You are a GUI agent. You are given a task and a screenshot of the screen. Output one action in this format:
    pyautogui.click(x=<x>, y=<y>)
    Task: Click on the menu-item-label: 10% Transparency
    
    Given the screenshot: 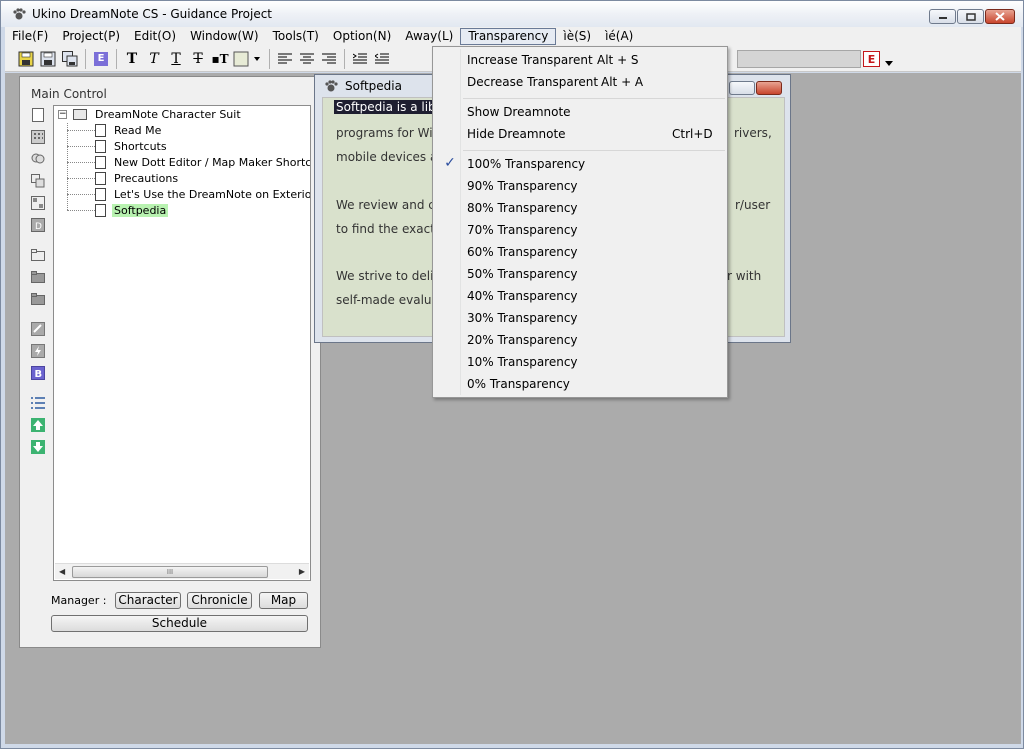 What is the action you would take?
    pyautogui.click(x=522, y=362)
    